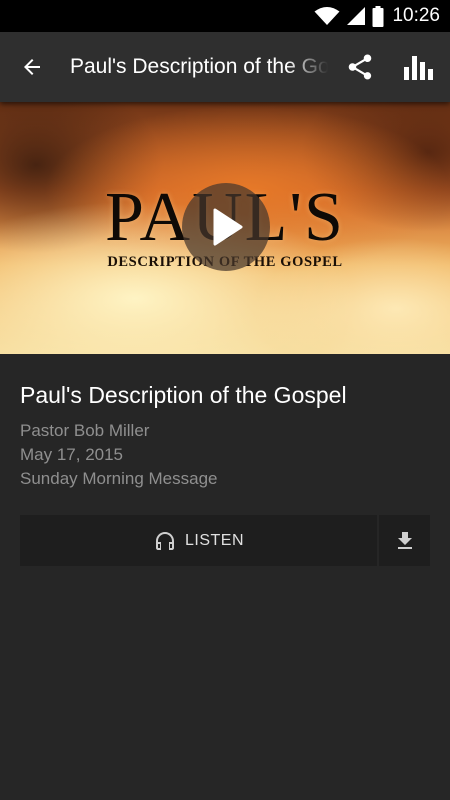 Image resolution: width=450 pixels, height=800 pixels. Describe the element at coordinates (416, 15) in the screenshot. I see `status-time: 10:26` at that location.